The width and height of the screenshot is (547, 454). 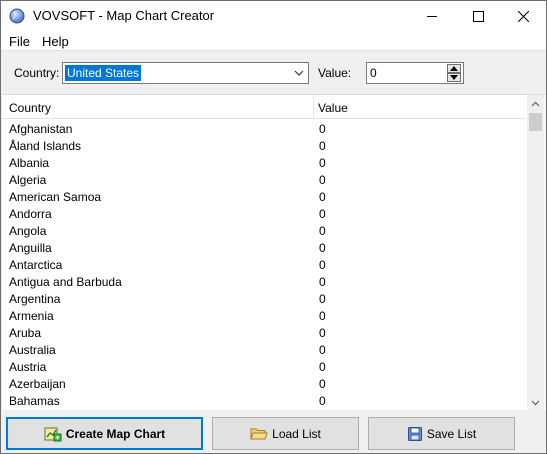 I want to click on create-map-chart-label: Create Map Chart, so click(x=115, y=433).